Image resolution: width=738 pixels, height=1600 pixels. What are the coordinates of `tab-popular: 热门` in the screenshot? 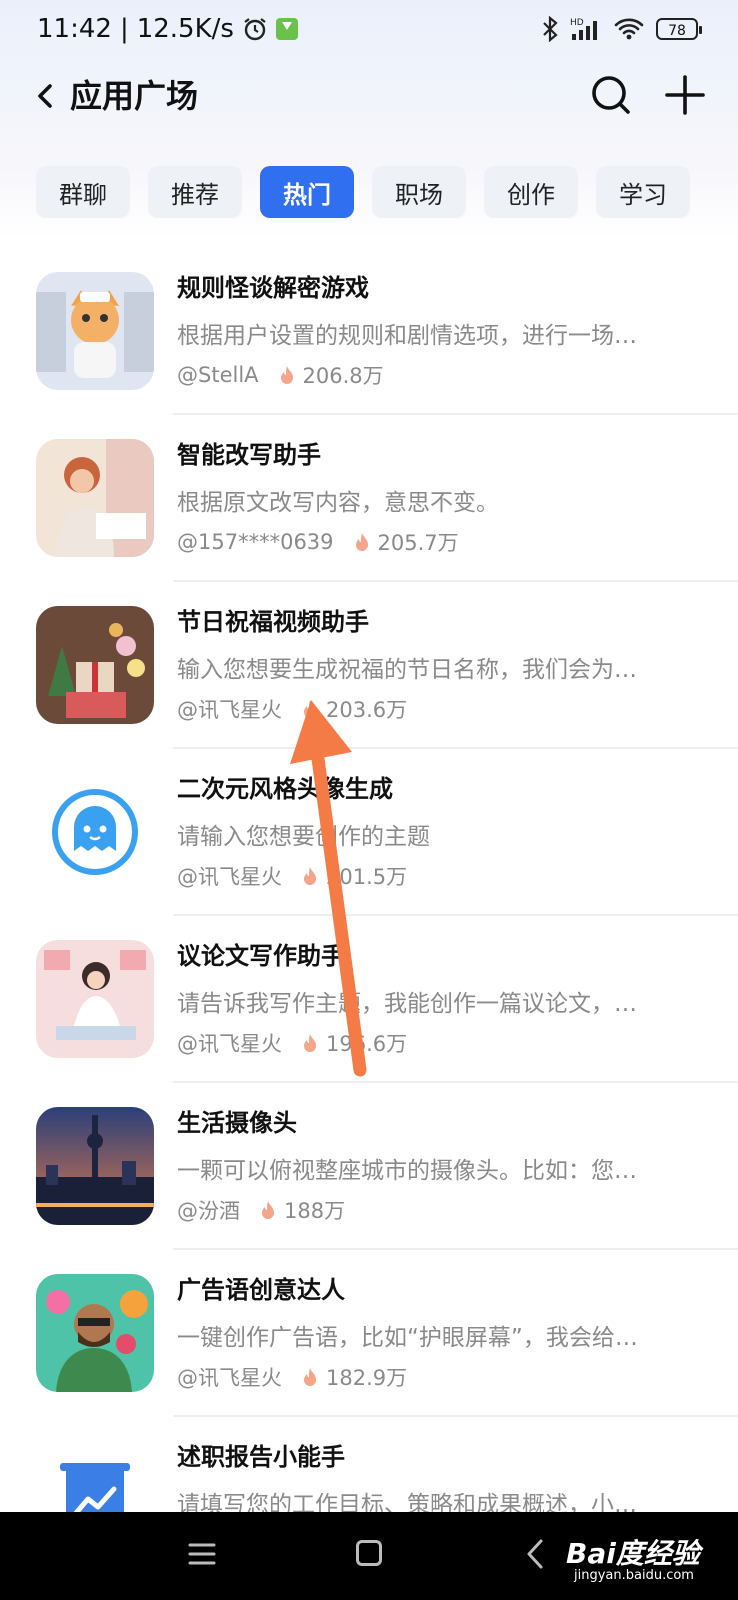 It's located at (307, 192).